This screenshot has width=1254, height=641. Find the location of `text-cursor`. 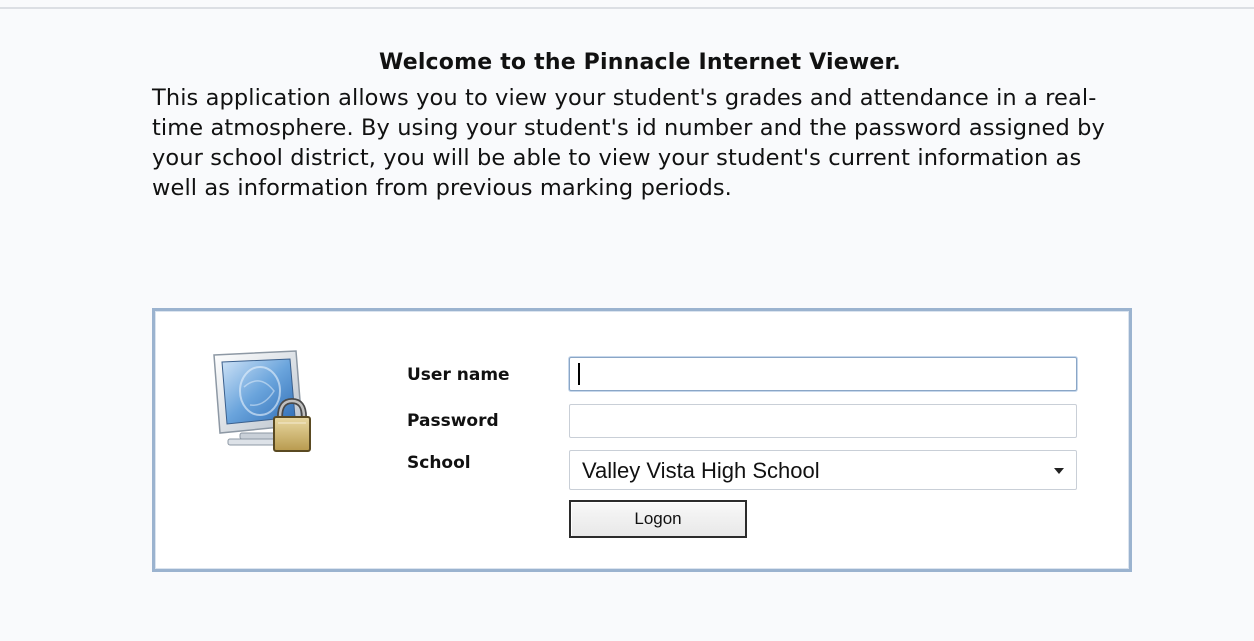

text-cursor is located at coordinates (579, 374).